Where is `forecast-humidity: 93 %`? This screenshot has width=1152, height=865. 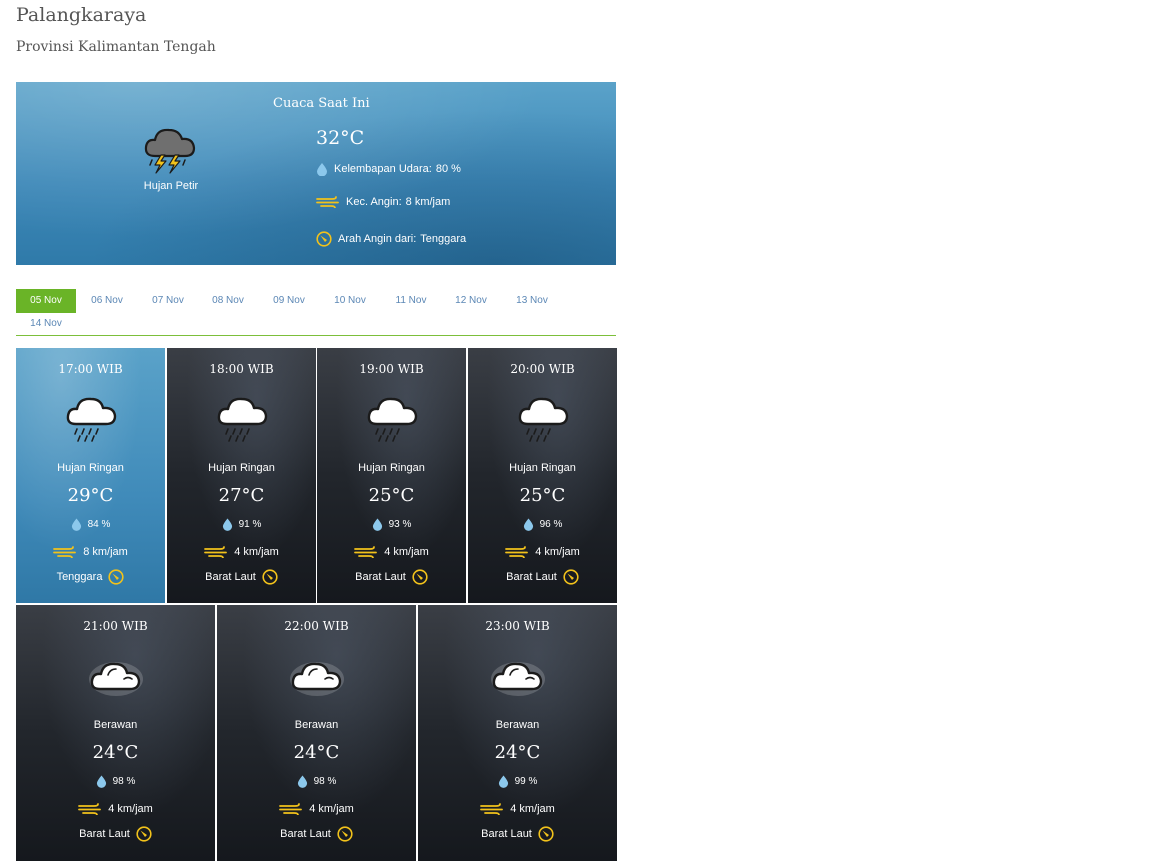
forecast-humidity: 93 % is located at coordinates (391, 524).